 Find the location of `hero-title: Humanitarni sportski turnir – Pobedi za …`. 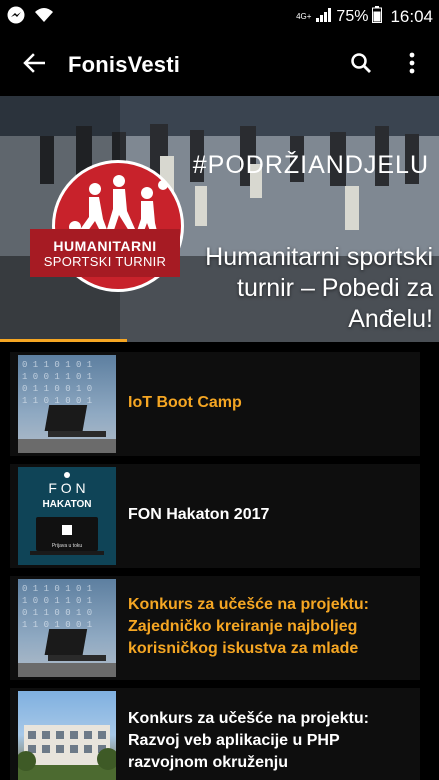

hero-title: Humanitarni sportski turnir – Pobedi za … is located at coordinates (319, 288).